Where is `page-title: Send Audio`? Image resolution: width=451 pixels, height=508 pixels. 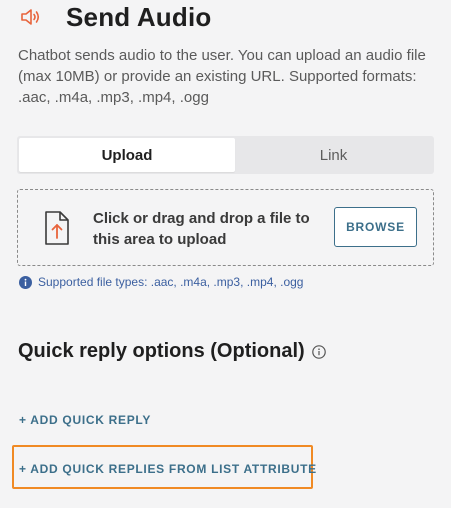 page-title: Send Audio is located at coordinates (139, 16).